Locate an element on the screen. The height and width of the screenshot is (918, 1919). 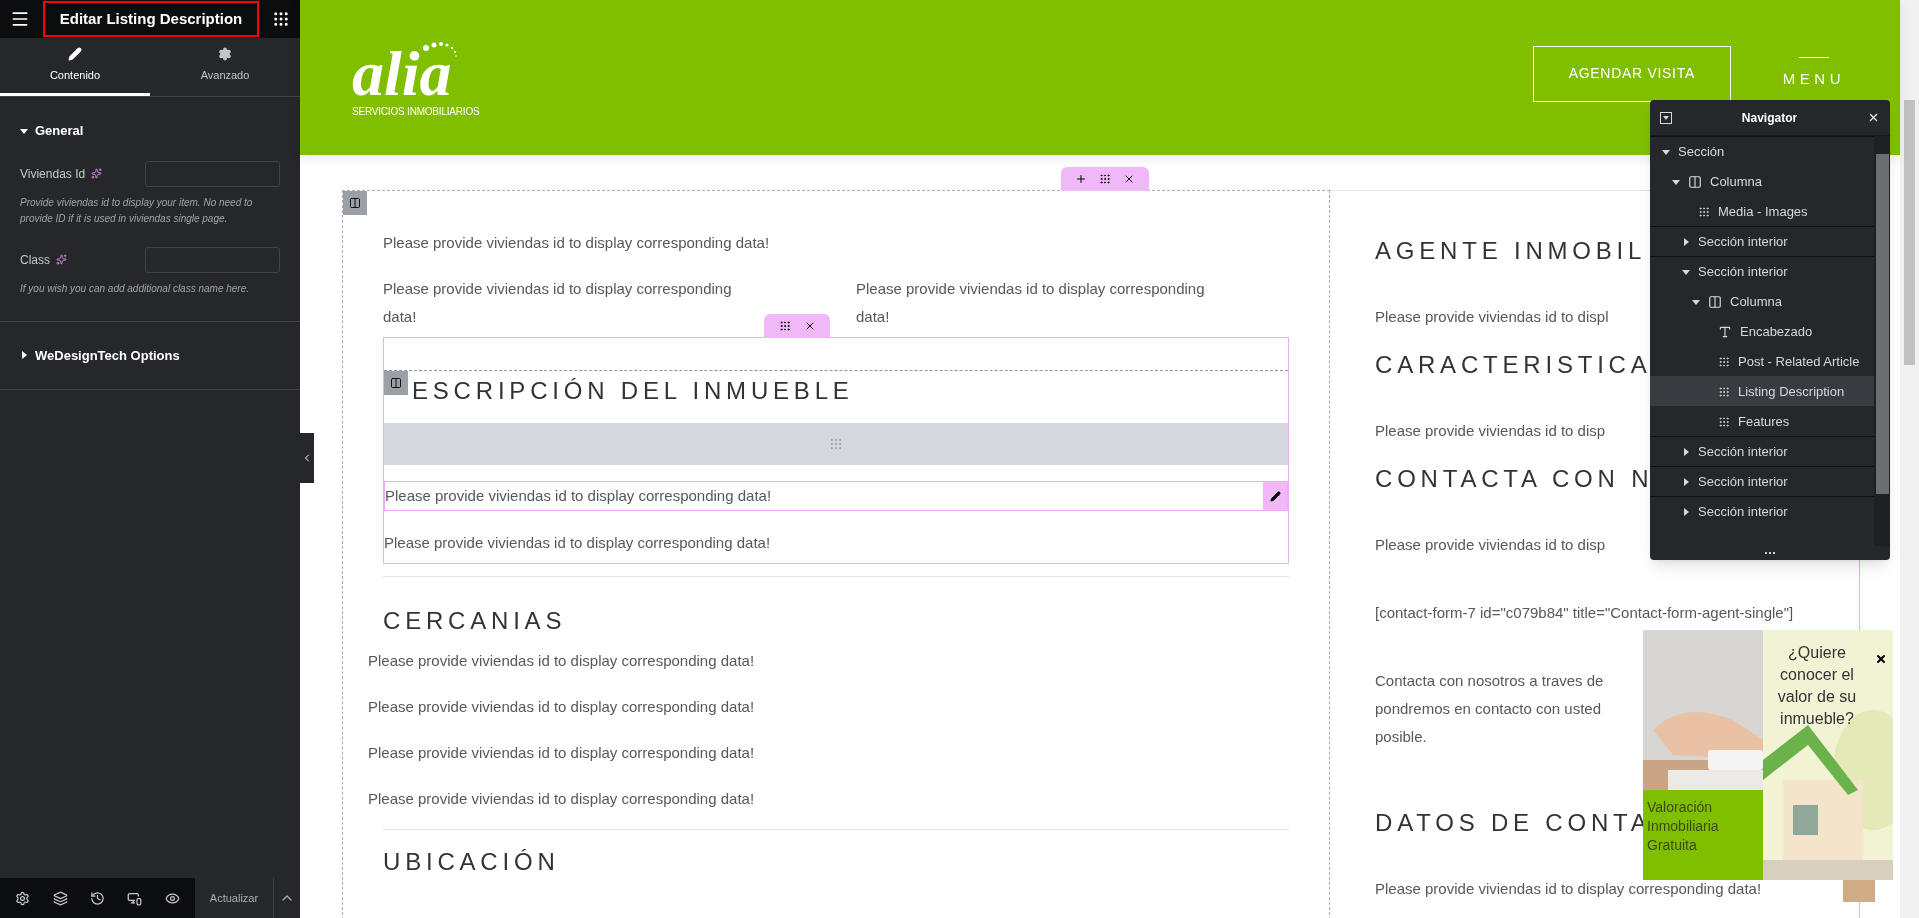
promo-question: ¿Quiere conocer el valor de su inmueble? is located at coordinates (1817, 686).